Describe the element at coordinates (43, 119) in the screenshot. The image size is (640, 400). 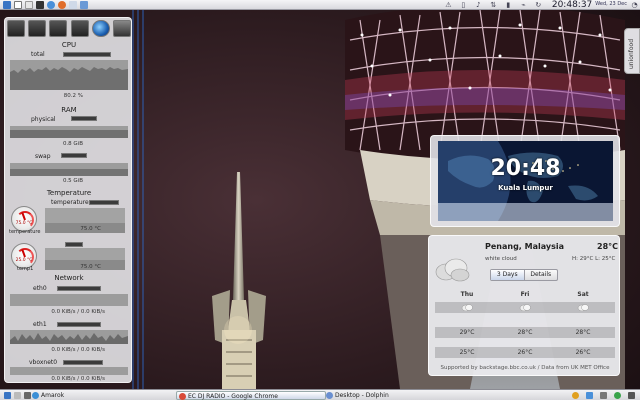
I see `ram-physical-label: physical` at that location.